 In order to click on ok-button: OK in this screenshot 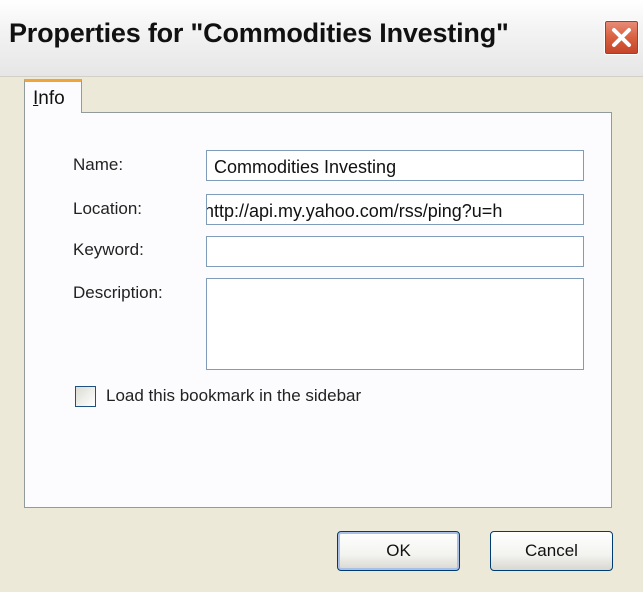, I will do `click(398, 551)`.